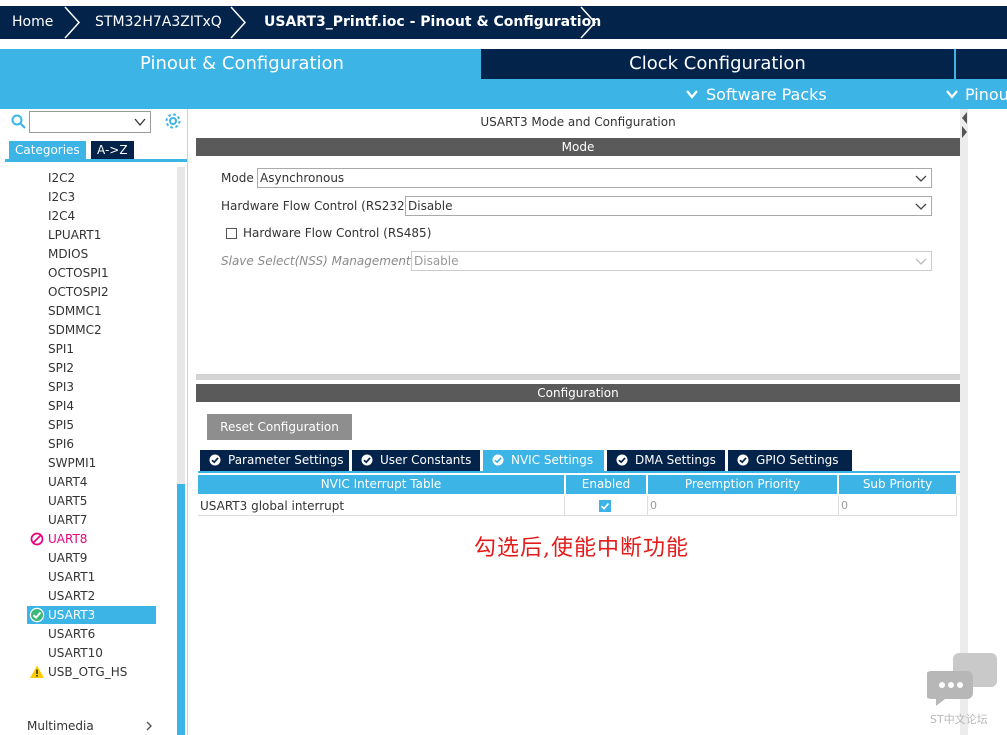 The image size is (1007, 735). Describe the element at coordinates (47, 150) in the screenshot. I see `tab-categories: Categories` at that location.